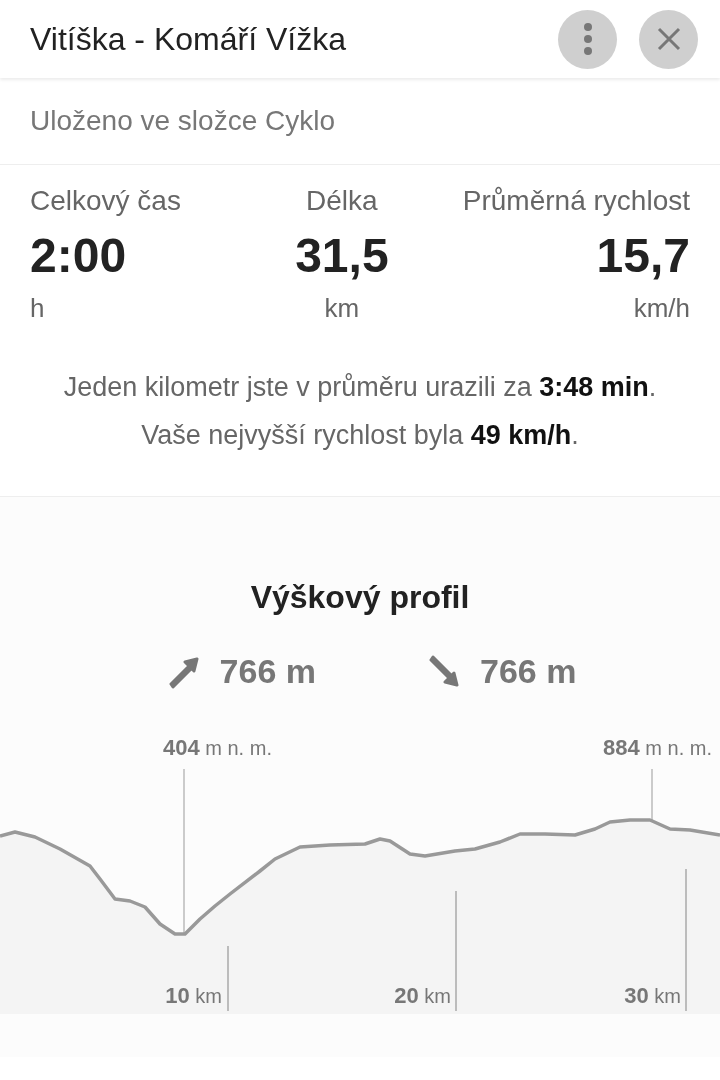  I want to click on distance-label: 20 km, so click(422, 996).